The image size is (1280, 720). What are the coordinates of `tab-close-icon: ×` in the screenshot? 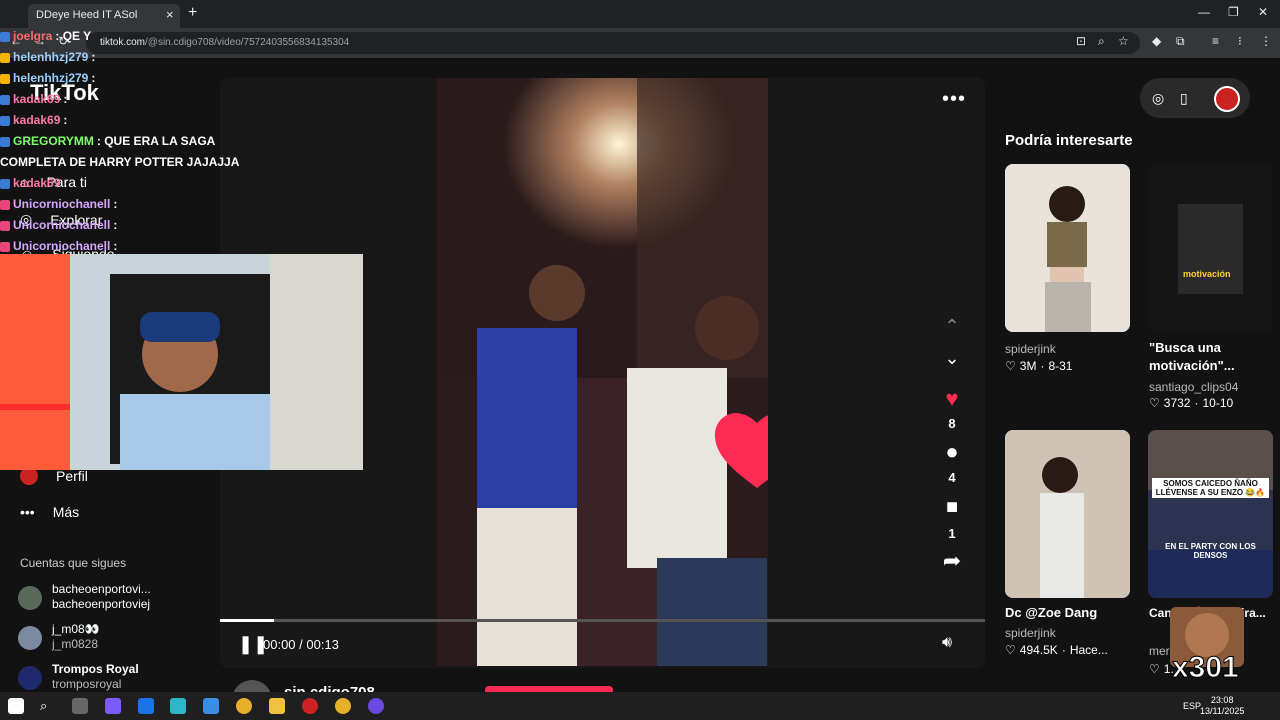 It's located at (170, 14).